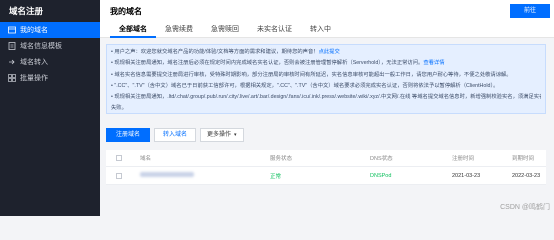 The image size is (554, 240). I want to click on sidebar-item-my-domains: 我的域名, so click(50, 30).